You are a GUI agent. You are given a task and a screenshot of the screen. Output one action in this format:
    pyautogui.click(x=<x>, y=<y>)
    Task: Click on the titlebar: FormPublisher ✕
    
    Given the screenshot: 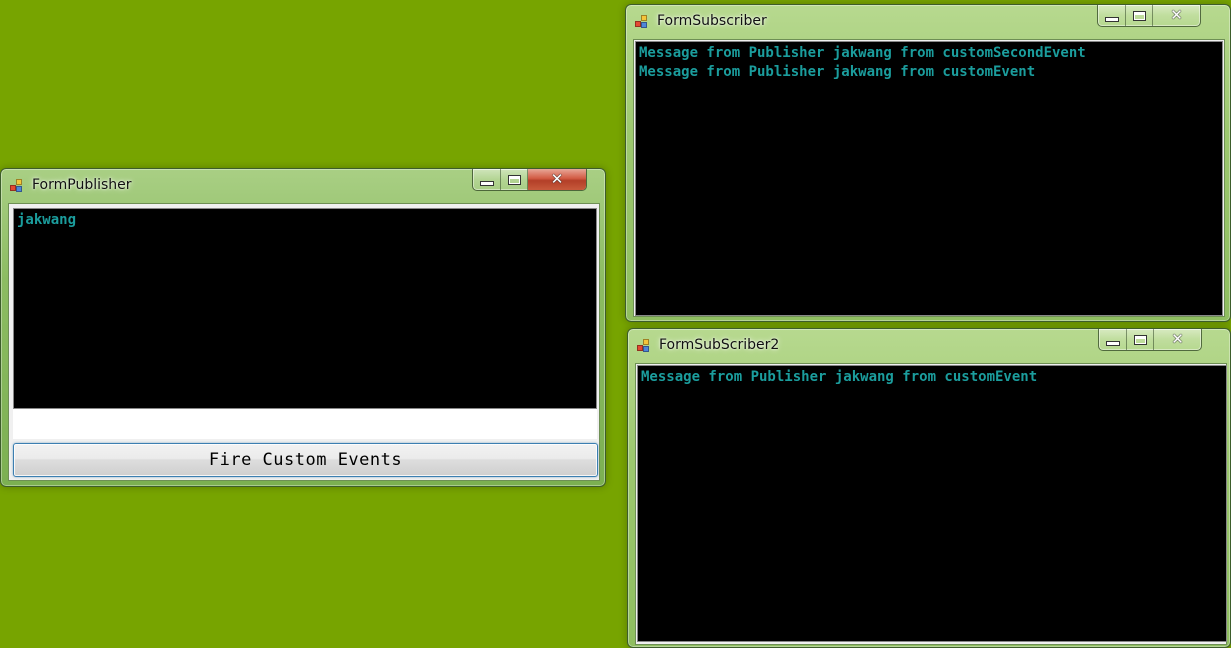 What is the action you would take?
    pyautogui.click(x=303, y=184)
    